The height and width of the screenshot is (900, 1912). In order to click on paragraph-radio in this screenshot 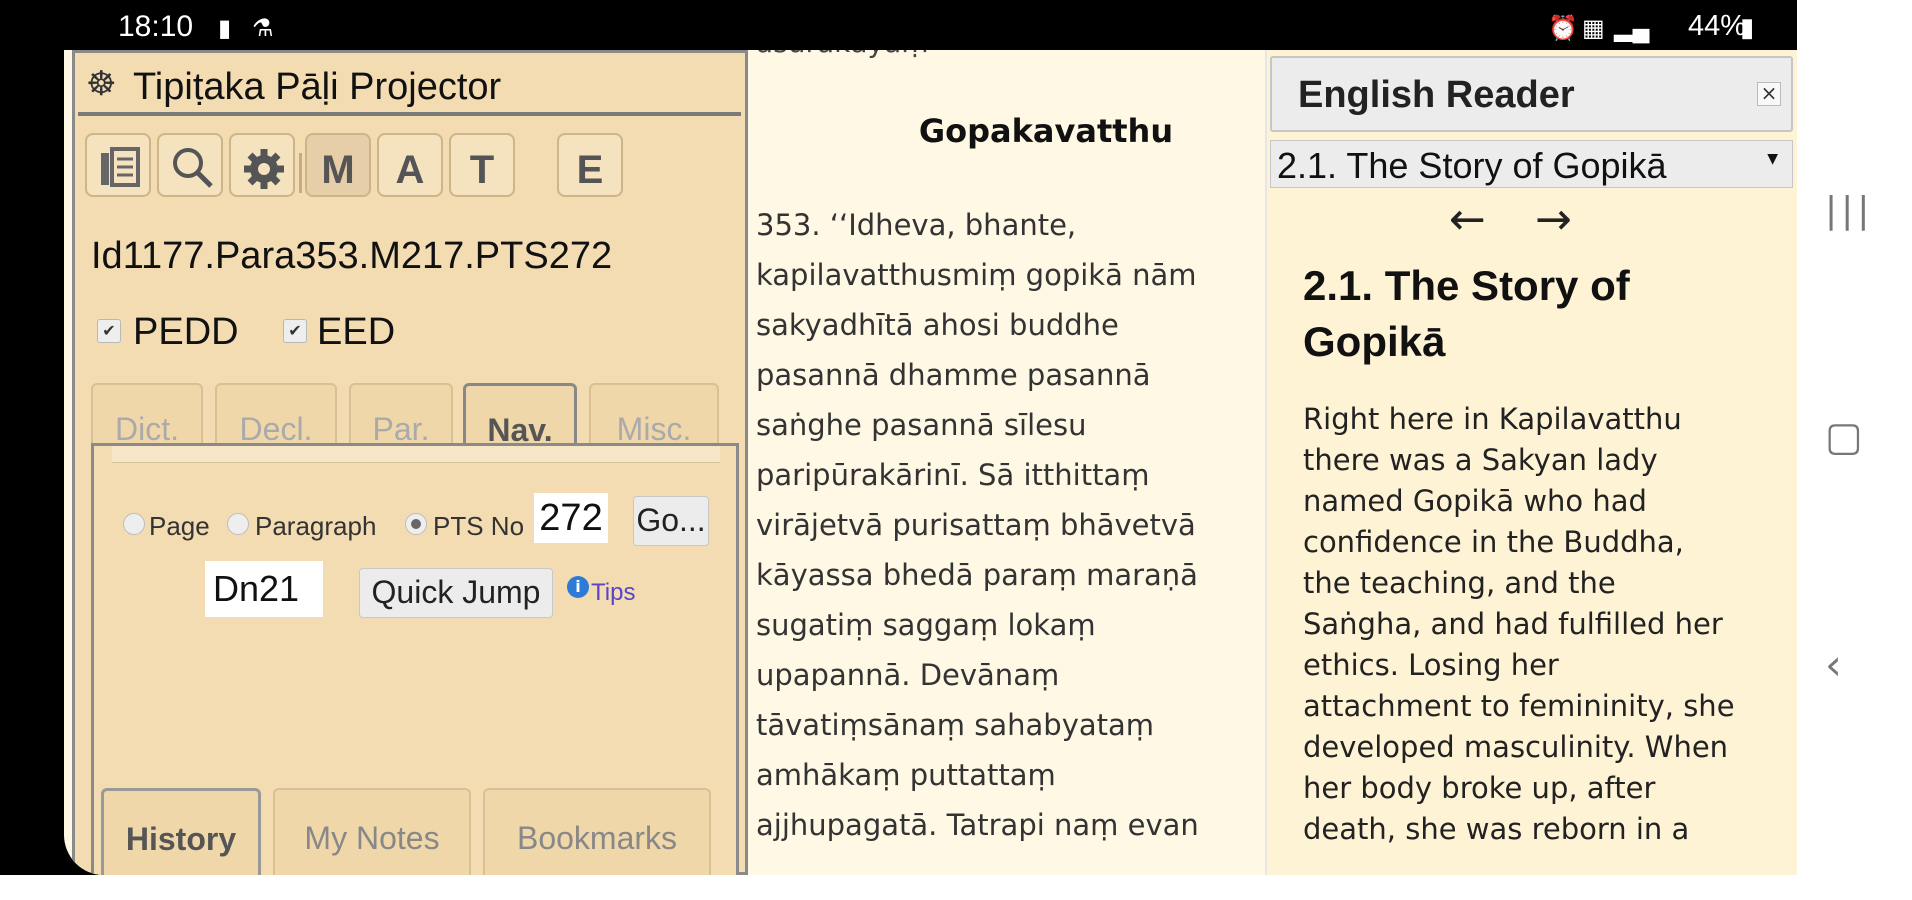, I will do `click(238, 524)`.